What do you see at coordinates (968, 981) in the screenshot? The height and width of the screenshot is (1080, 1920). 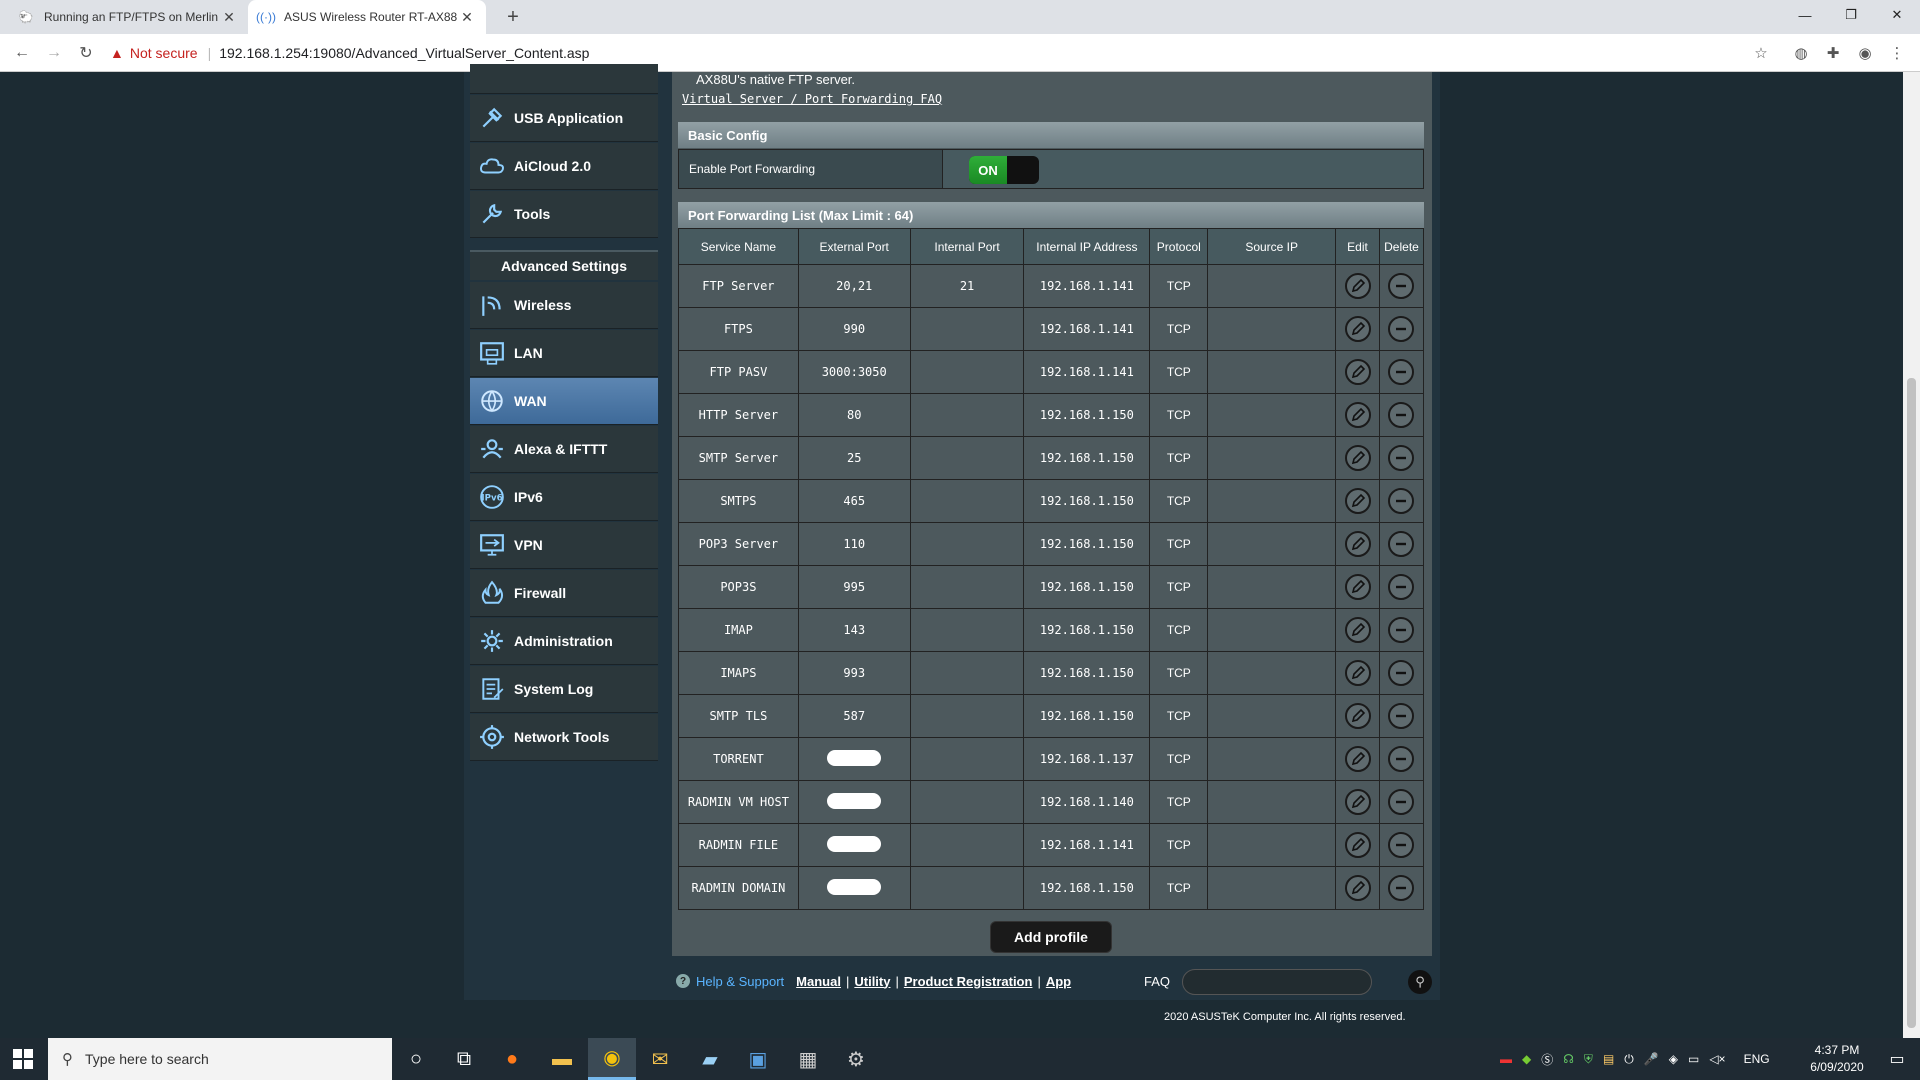 I see `product-registration-link: Product Registration` at bounding box center [968, 981].